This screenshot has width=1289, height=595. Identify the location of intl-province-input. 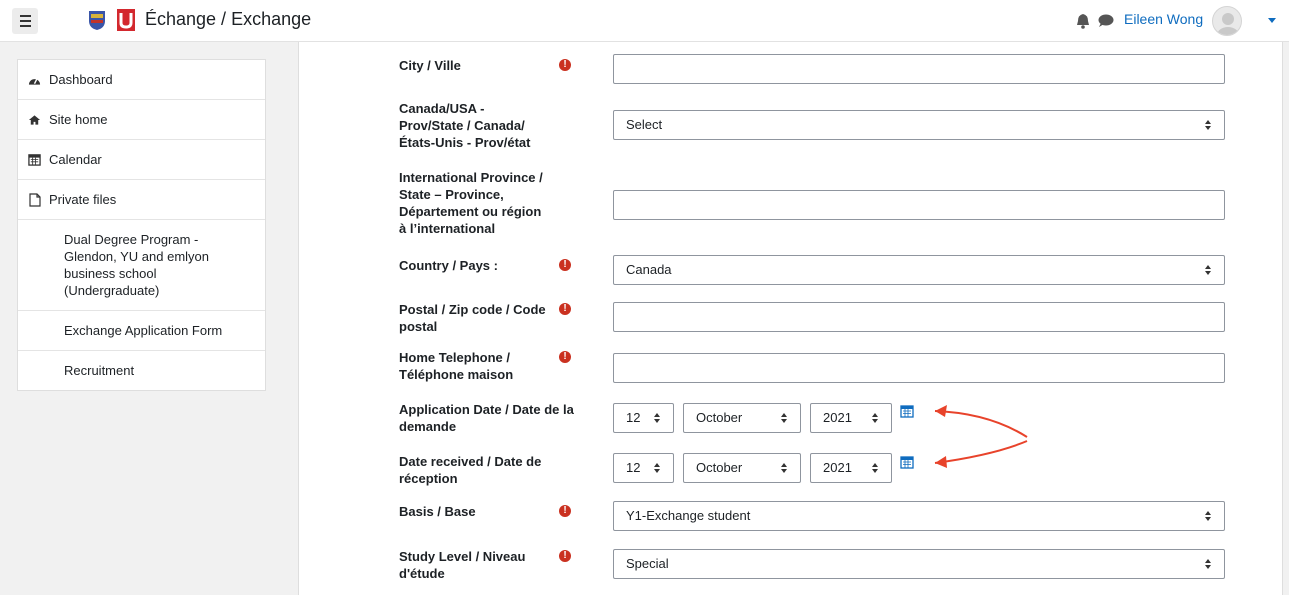
(919, 205).